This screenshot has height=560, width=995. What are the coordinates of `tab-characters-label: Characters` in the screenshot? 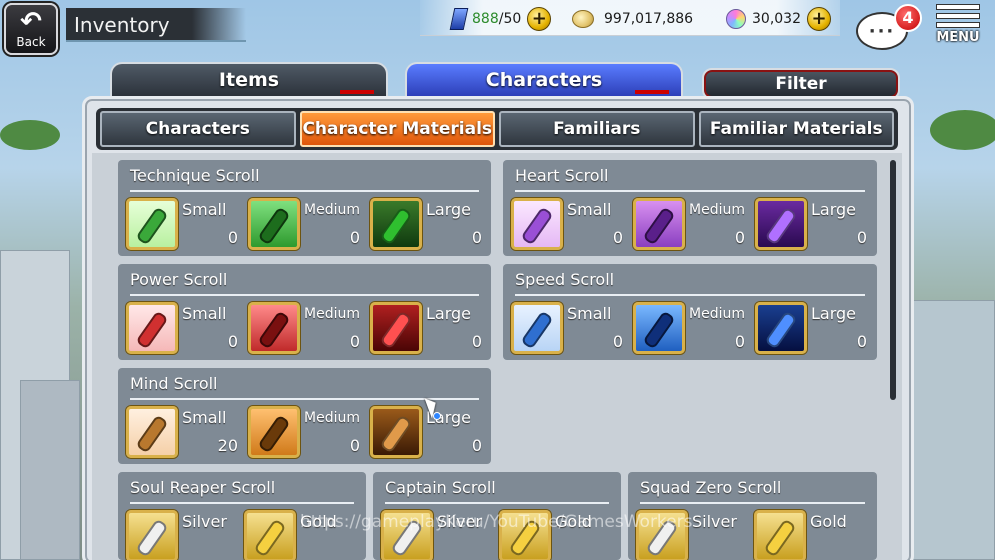 It's located at (544, 80).